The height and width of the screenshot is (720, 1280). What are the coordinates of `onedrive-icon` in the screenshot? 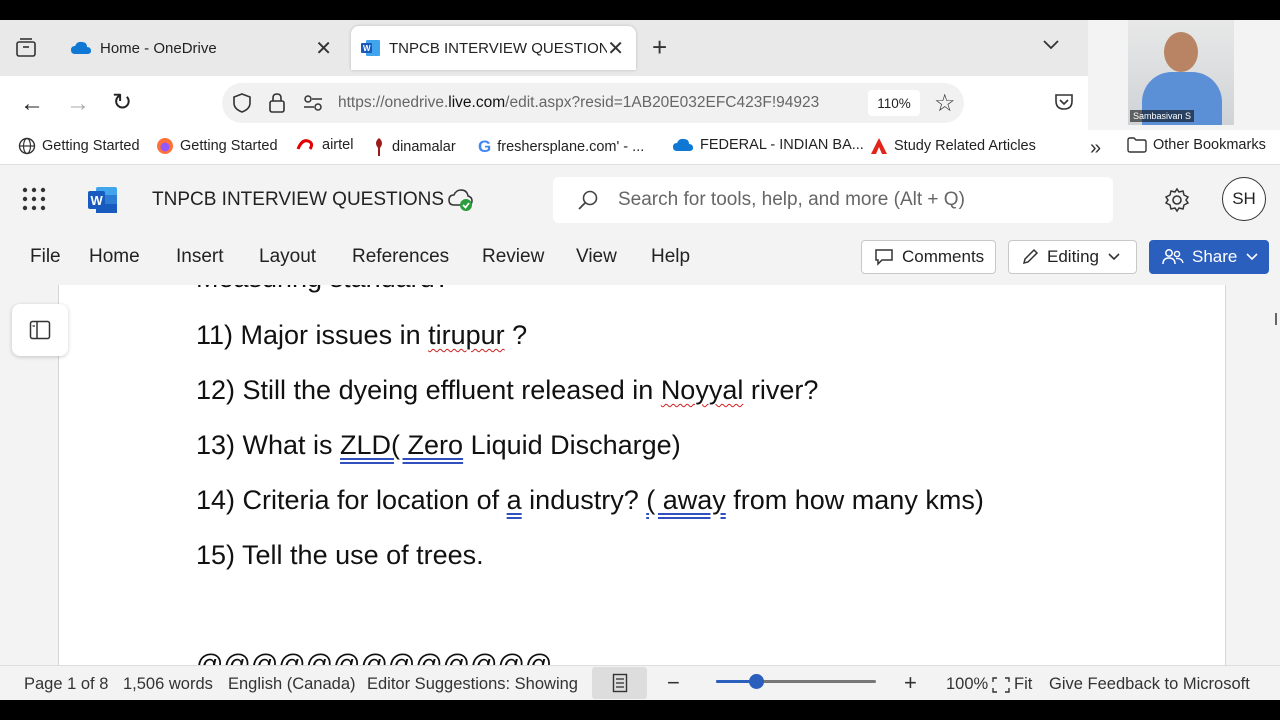 It's located at (683, 145).